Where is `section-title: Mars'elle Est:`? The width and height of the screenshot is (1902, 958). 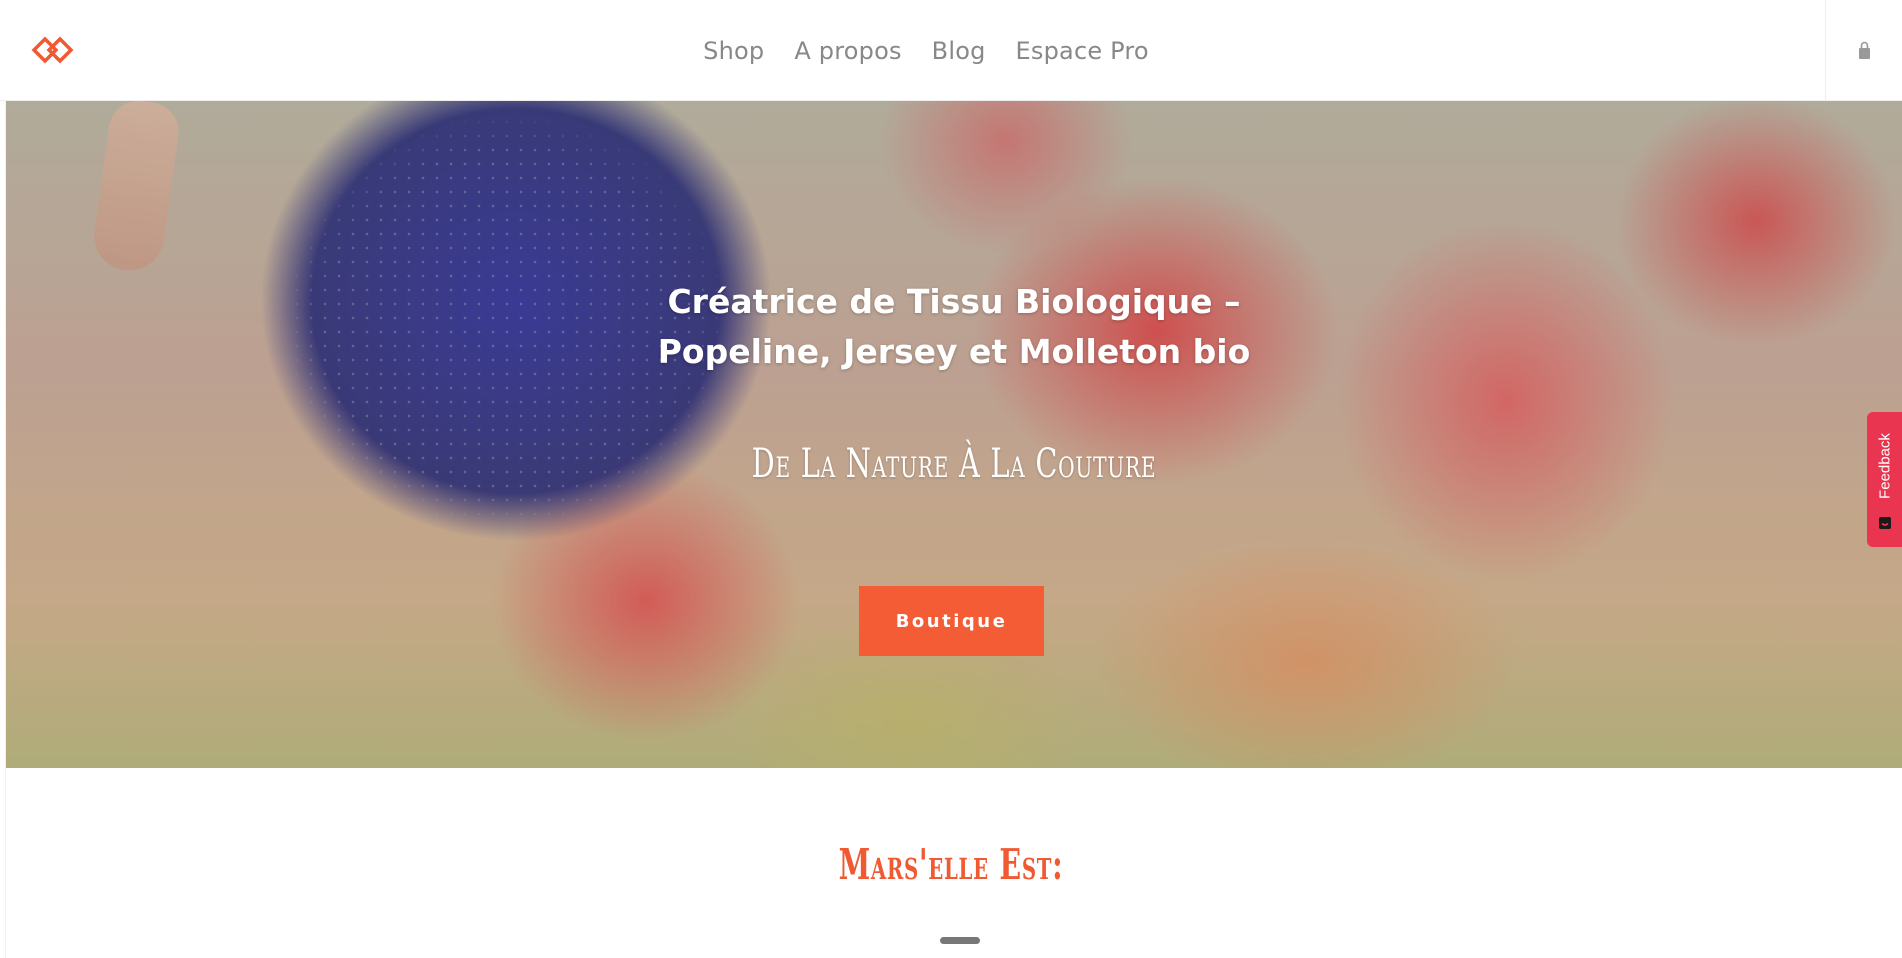 section-title: Mars'elle Est: is located at coordinates (951, 864).